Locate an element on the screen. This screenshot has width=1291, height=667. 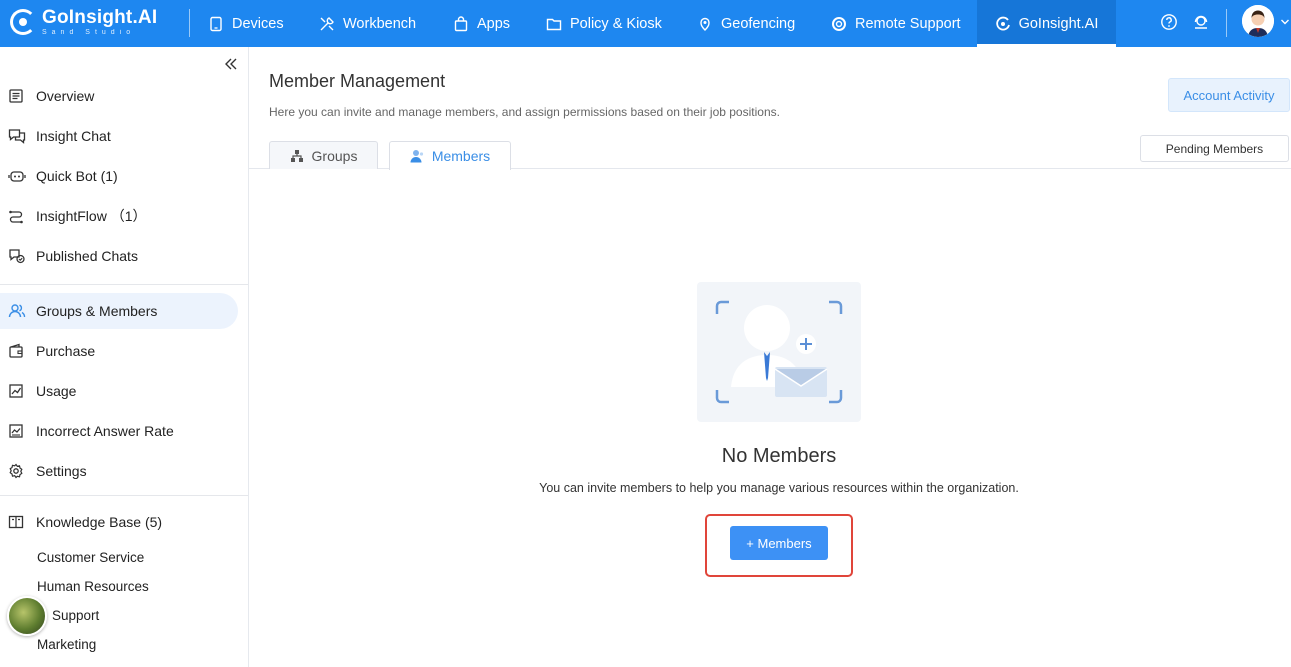
sidebar-item-label: Settings is located at coordinates (61, 471).